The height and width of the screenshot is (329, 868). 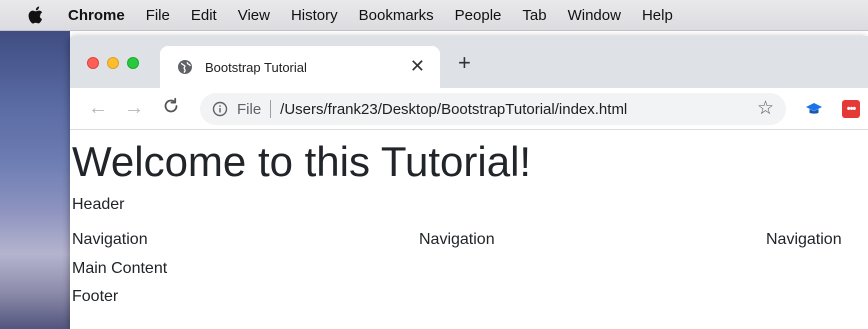 I want to click on menu-app-chrome: Chrome, so click(x=96, y=15).